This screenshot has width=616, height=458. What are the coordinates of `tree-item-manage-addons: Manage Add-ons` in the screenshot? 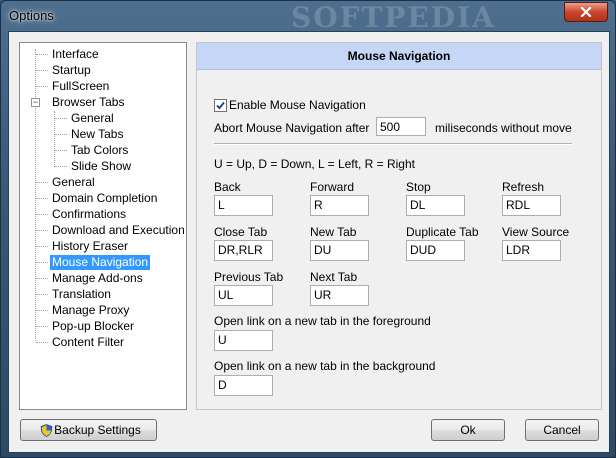 It's located at (97, 278).